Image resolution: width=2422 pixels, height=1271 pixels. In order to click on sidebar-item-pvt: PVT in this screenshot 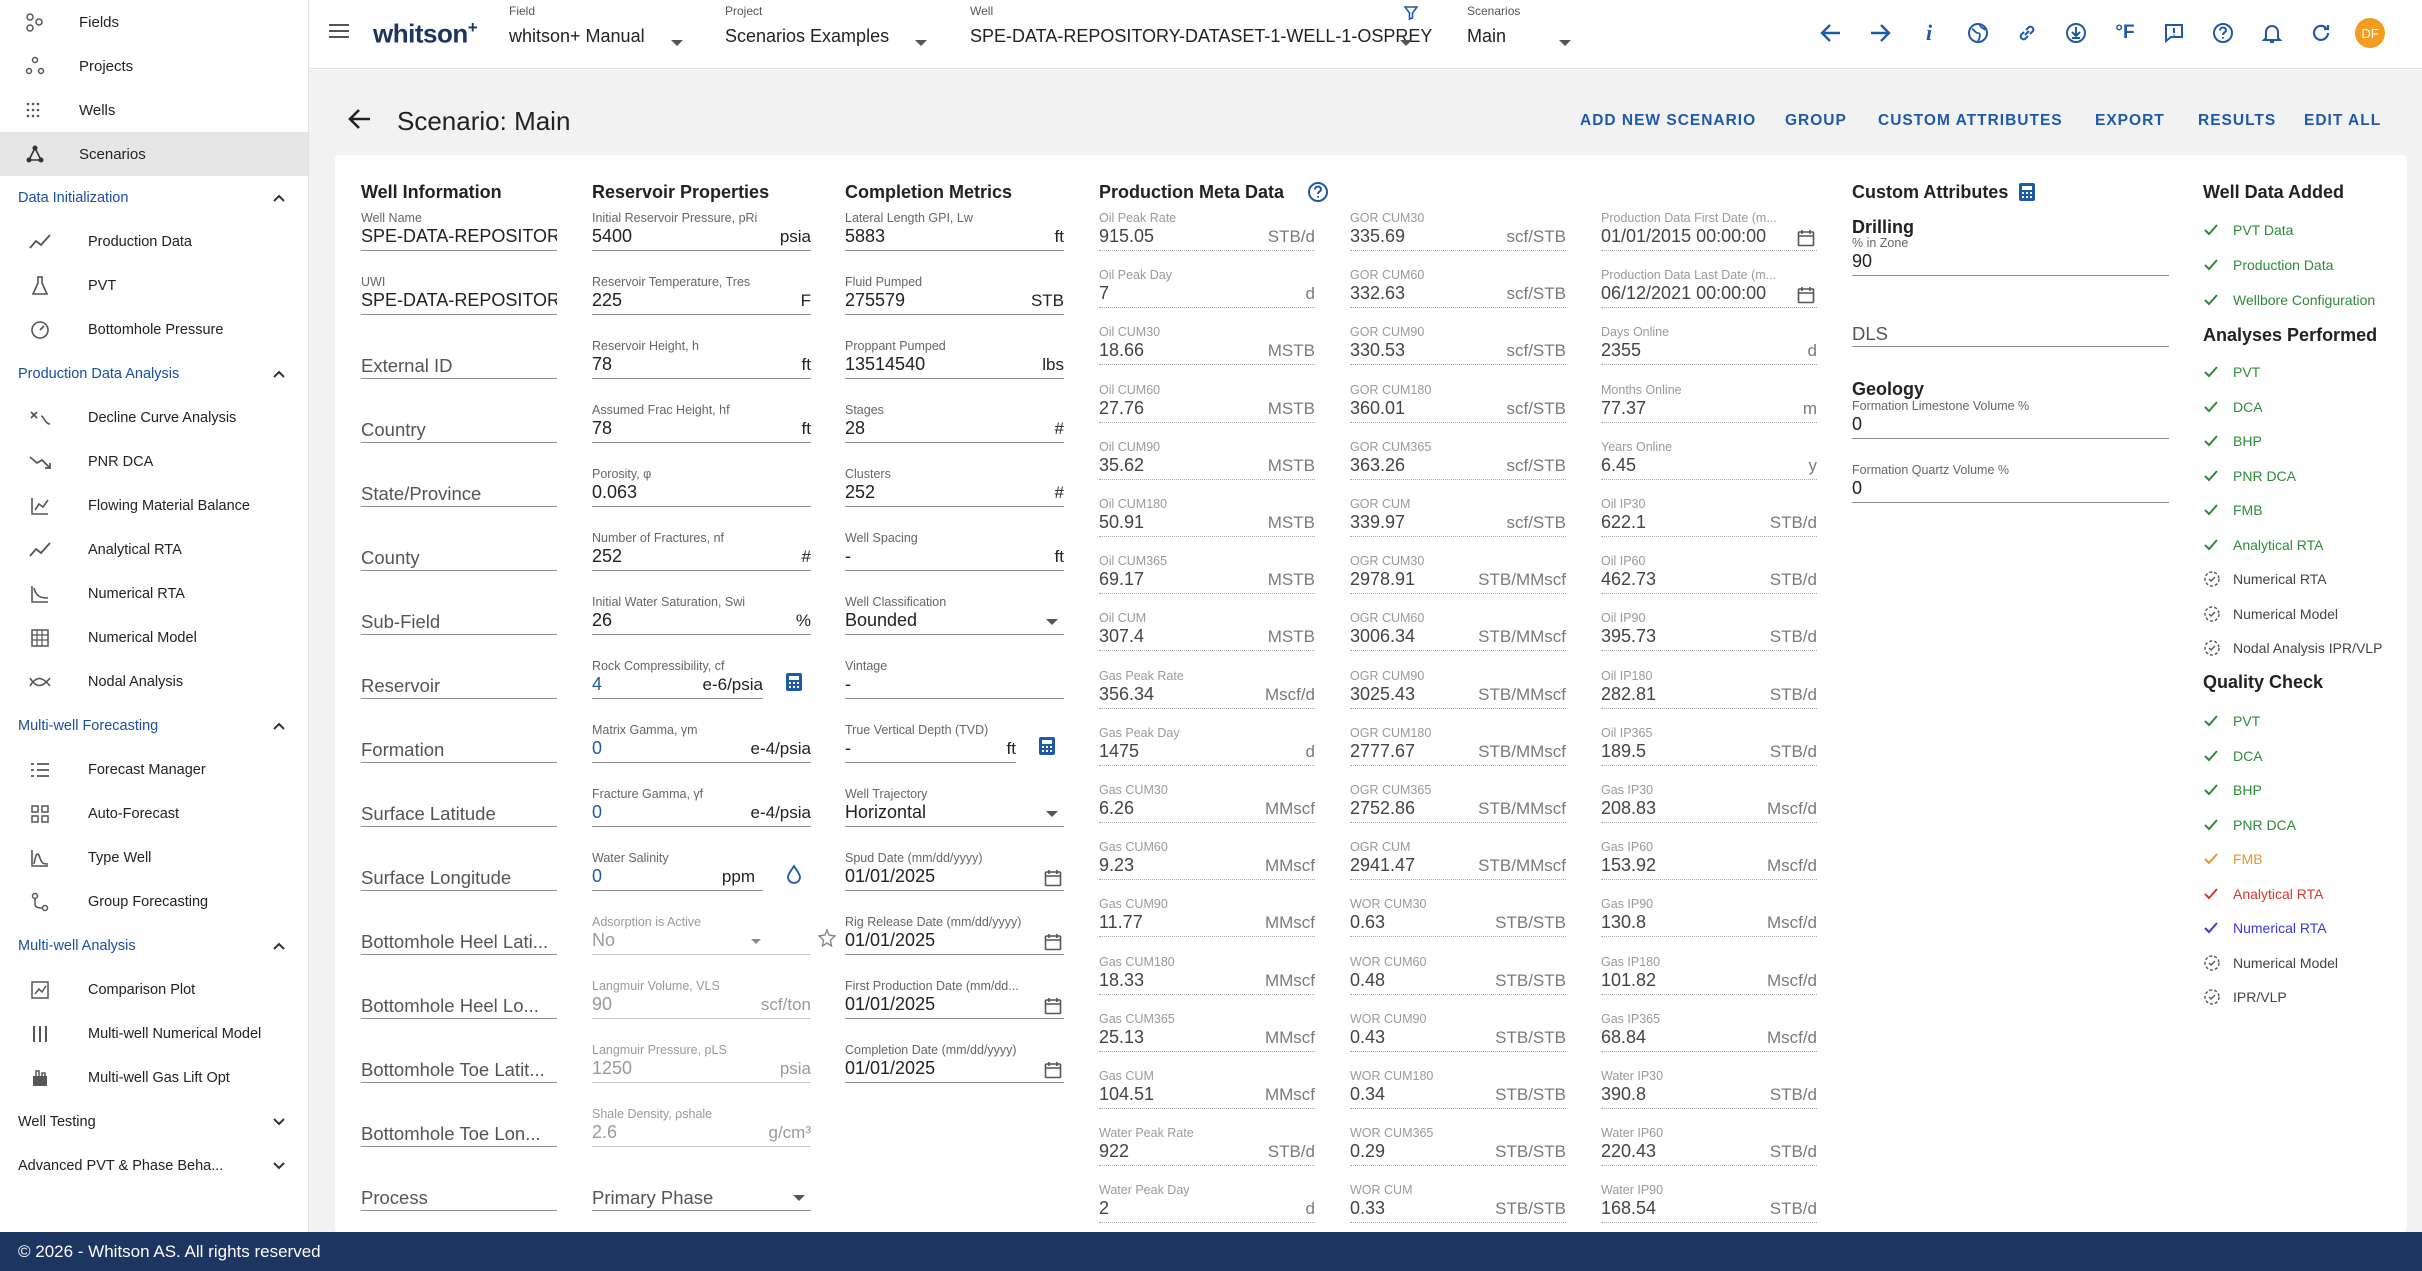, I will do `click(154, 286)`.